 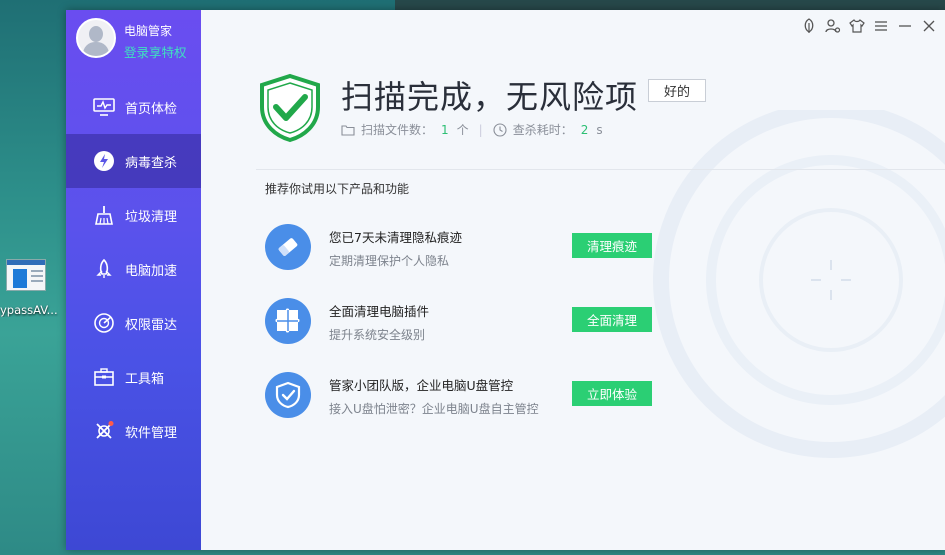 What do you see at coordinates (151, 433) in the screenshot?
I see `sidebar-item-label: 软件管理` at bounding box center [151, 433].